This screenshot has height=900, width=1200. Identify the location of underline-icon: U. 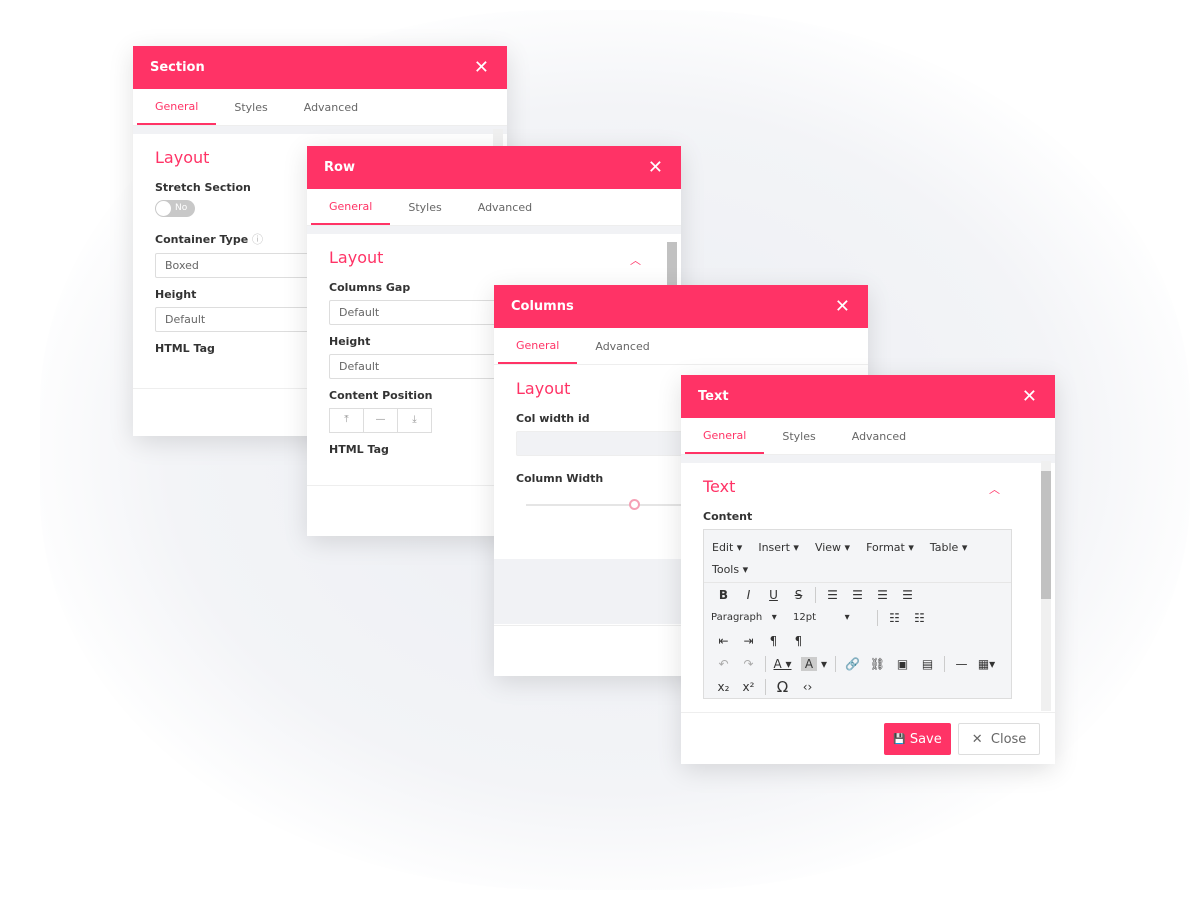
(773, 595).